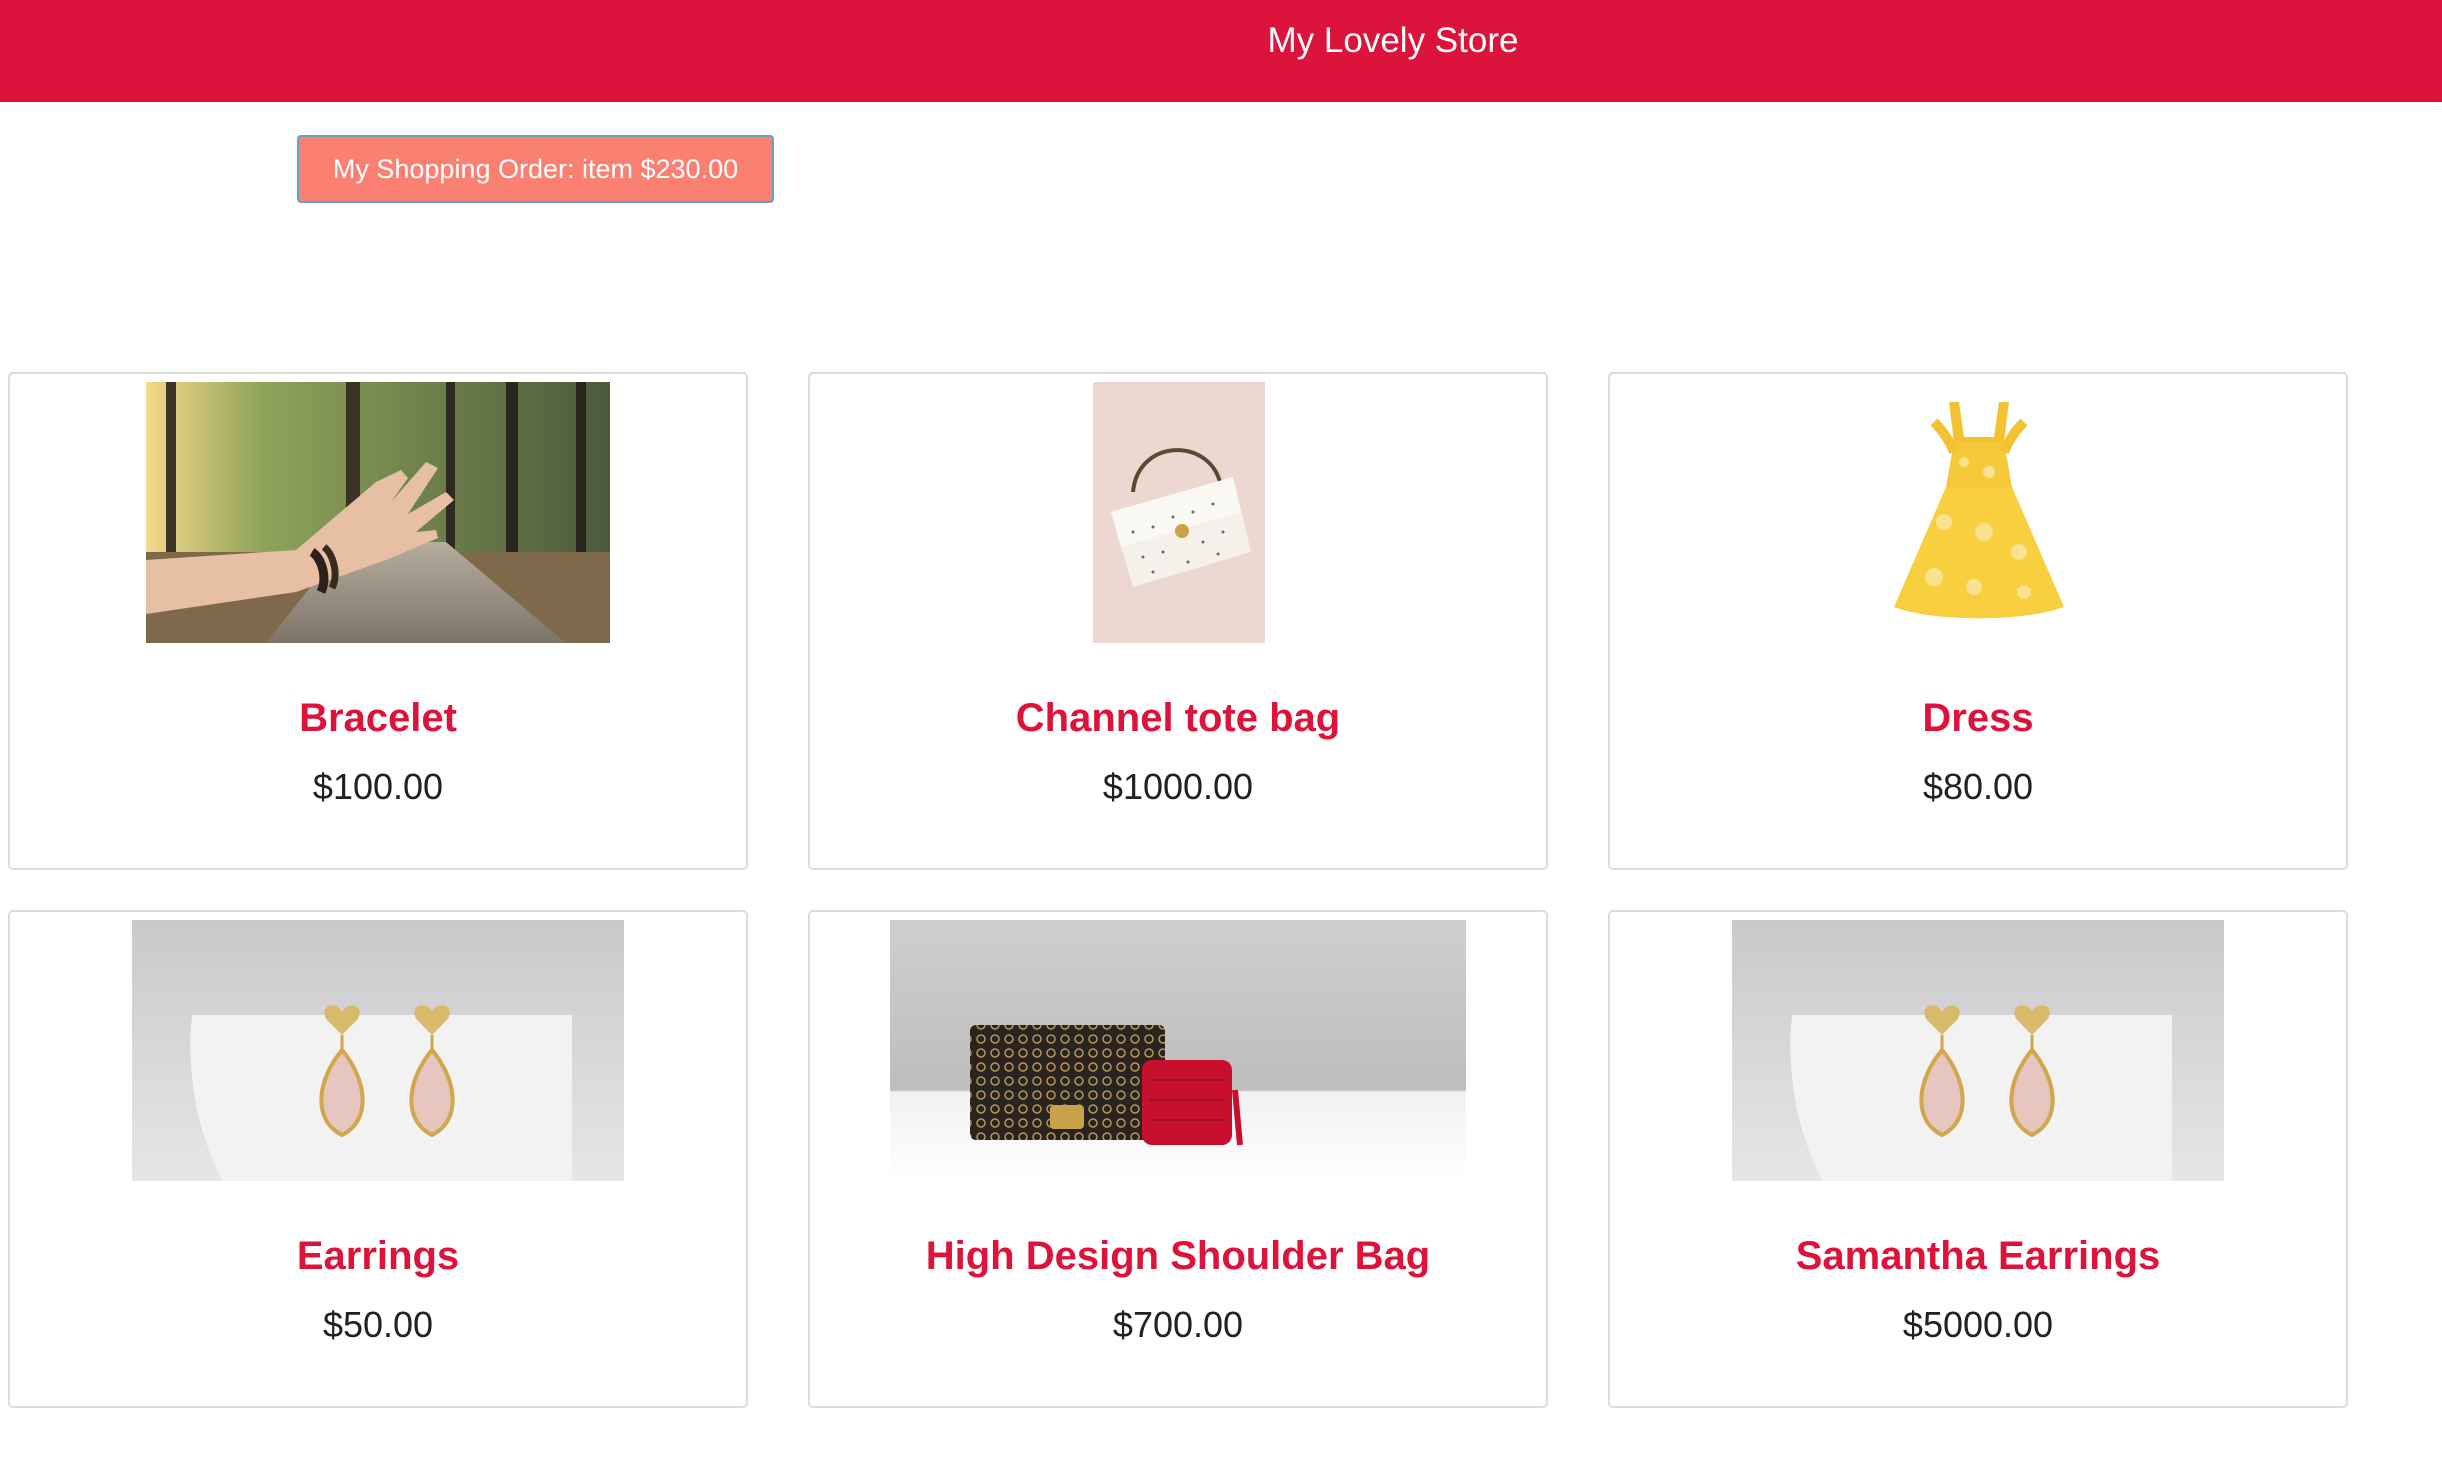  What do you see at coordinates (1978, 1256) in the screenshot?
I see `product-name: Samantha Earrings` at bounding box center [1978, 1256].